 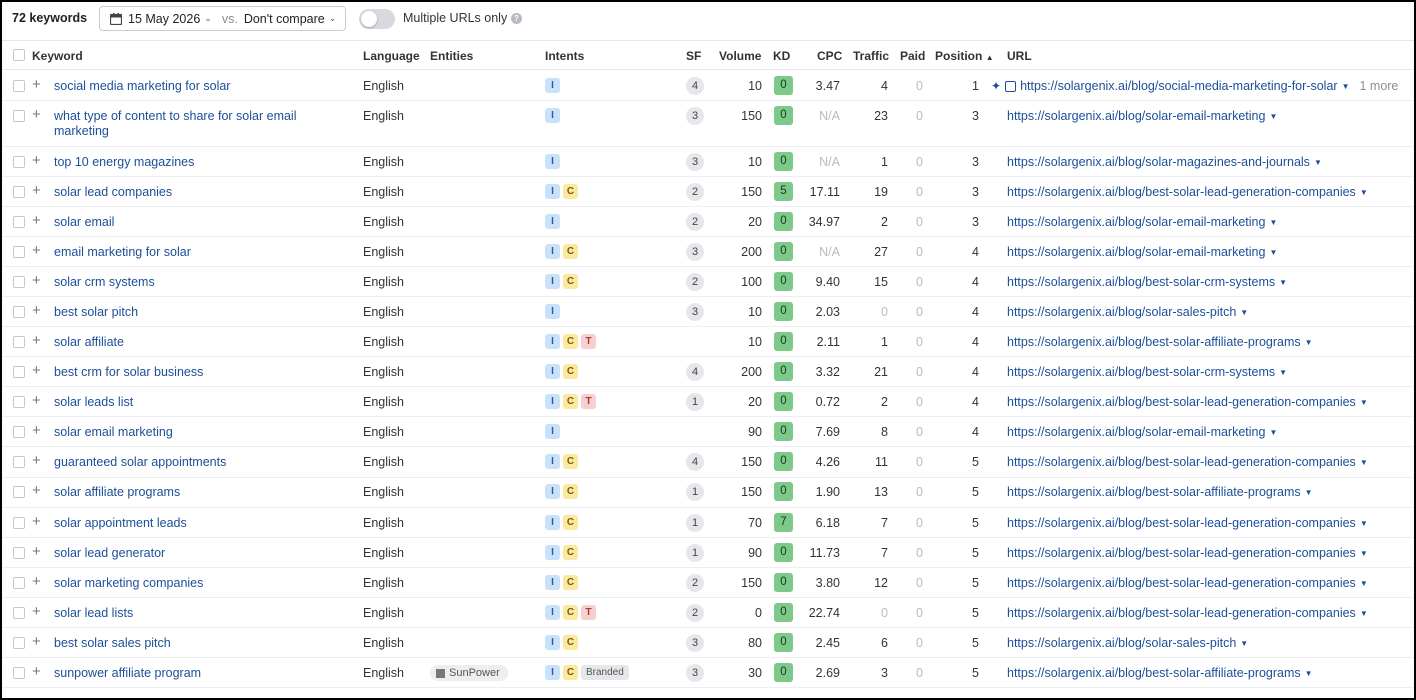 I want to click on help-icon: ?, so click(x=516, y=18).